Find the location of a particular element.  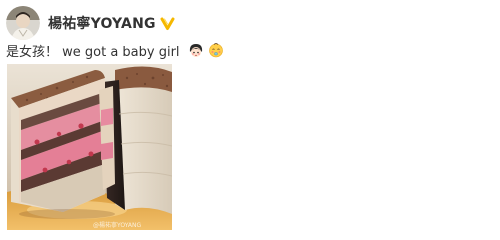

baby-face-emoji is located at coordinates (216, 50).